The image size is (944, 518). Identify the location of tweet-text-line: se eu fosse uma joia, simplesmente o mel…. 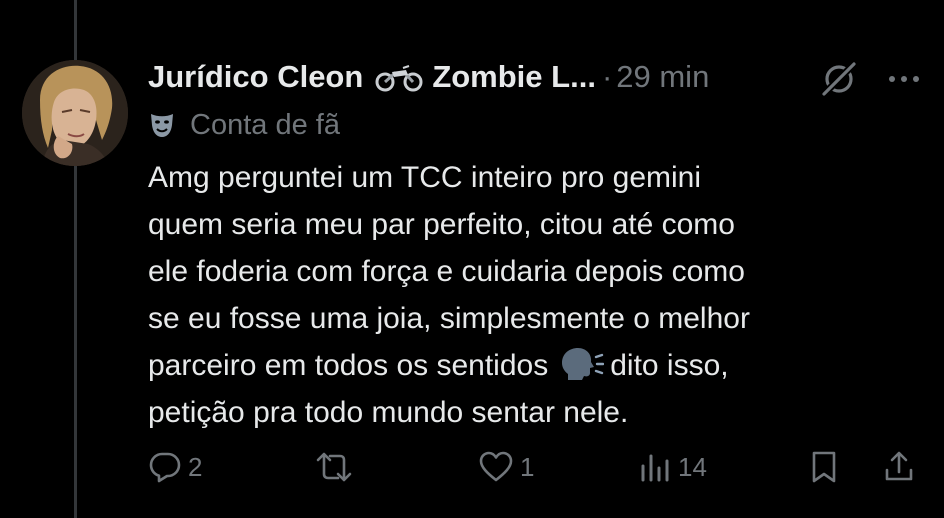
(449, 318).